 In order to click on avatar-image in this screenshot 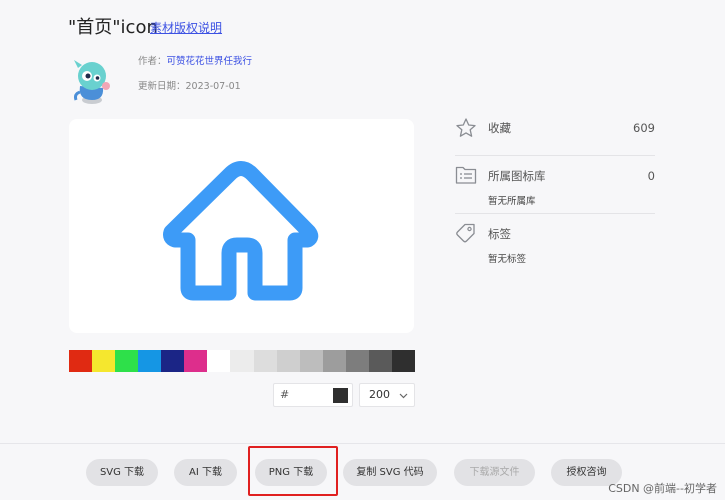, I will do `click(92, 82)`.